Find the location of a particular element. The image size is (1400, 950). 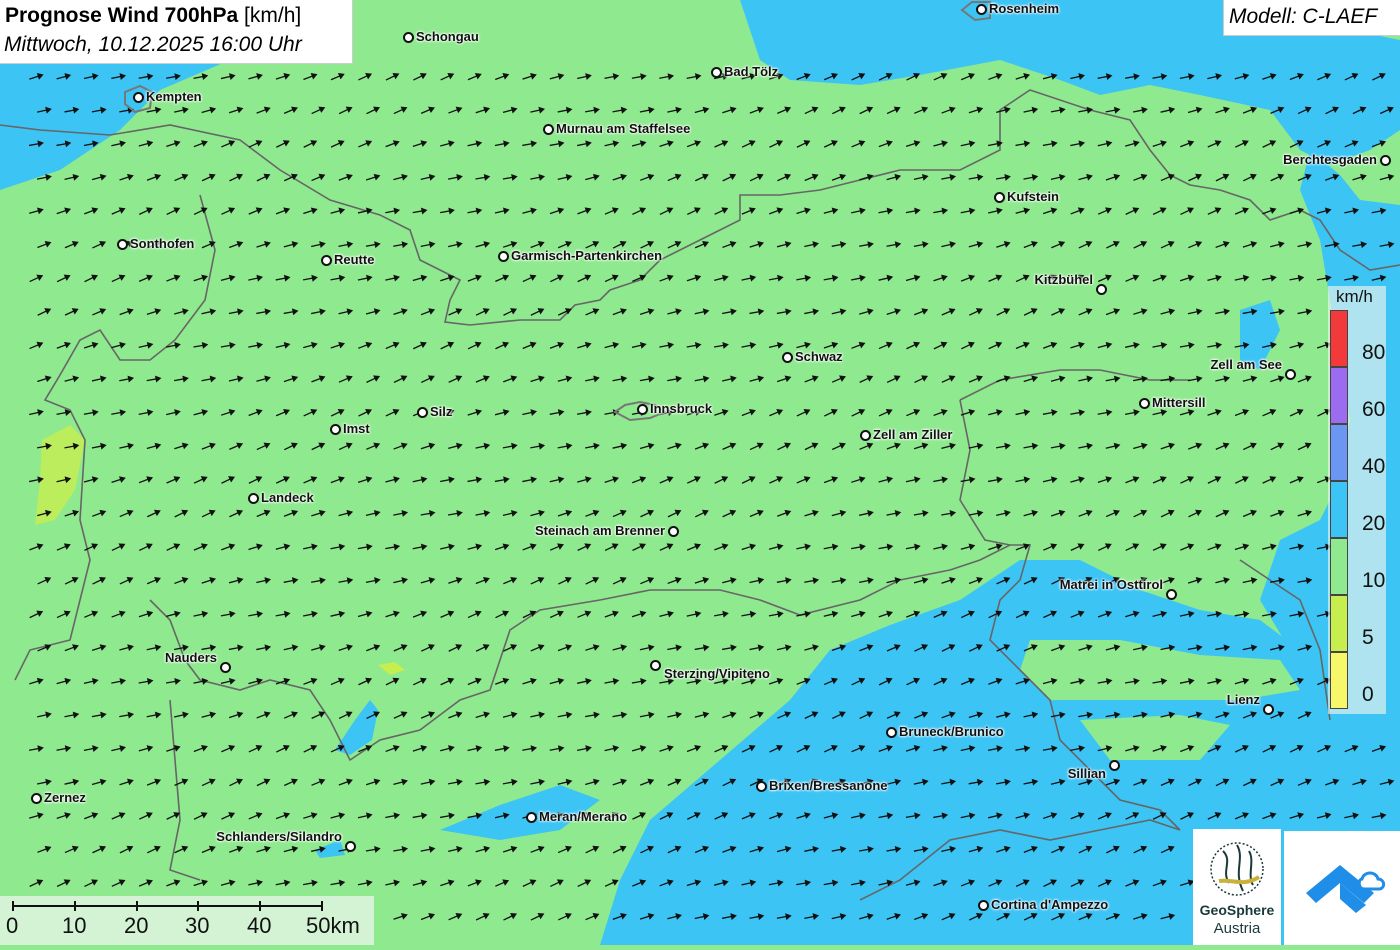

city-marker-zell-am-see is located at coordinates (1290, 374).